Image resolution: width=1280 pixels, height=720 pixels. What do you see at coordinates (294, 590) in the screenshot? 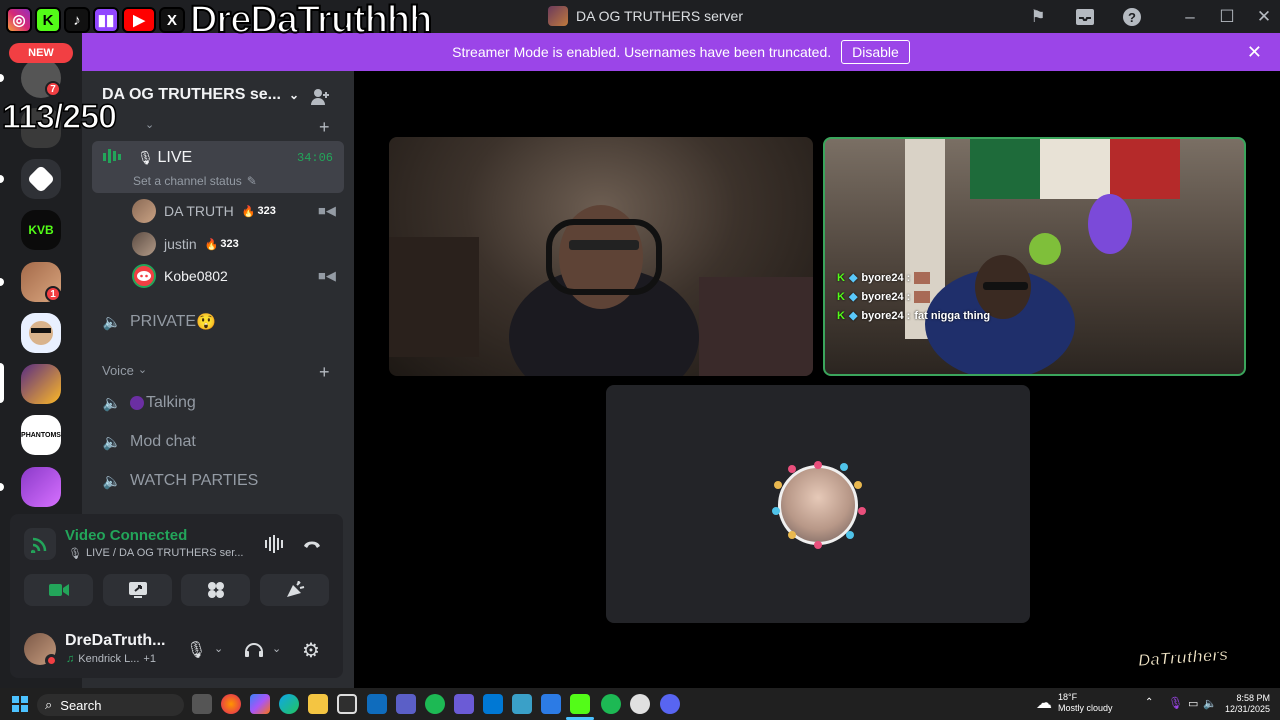
I see `soundboard-button` at bounding box center [294, 590].